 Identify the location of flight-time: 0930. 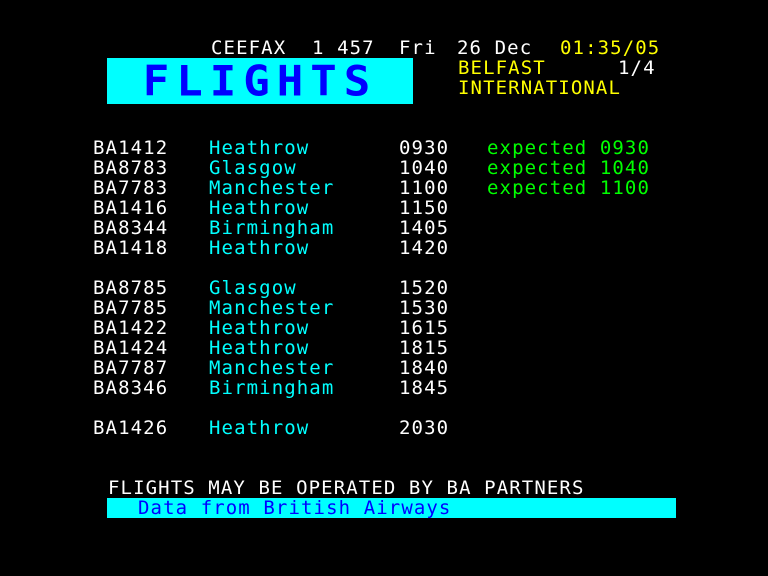
(424, 148).